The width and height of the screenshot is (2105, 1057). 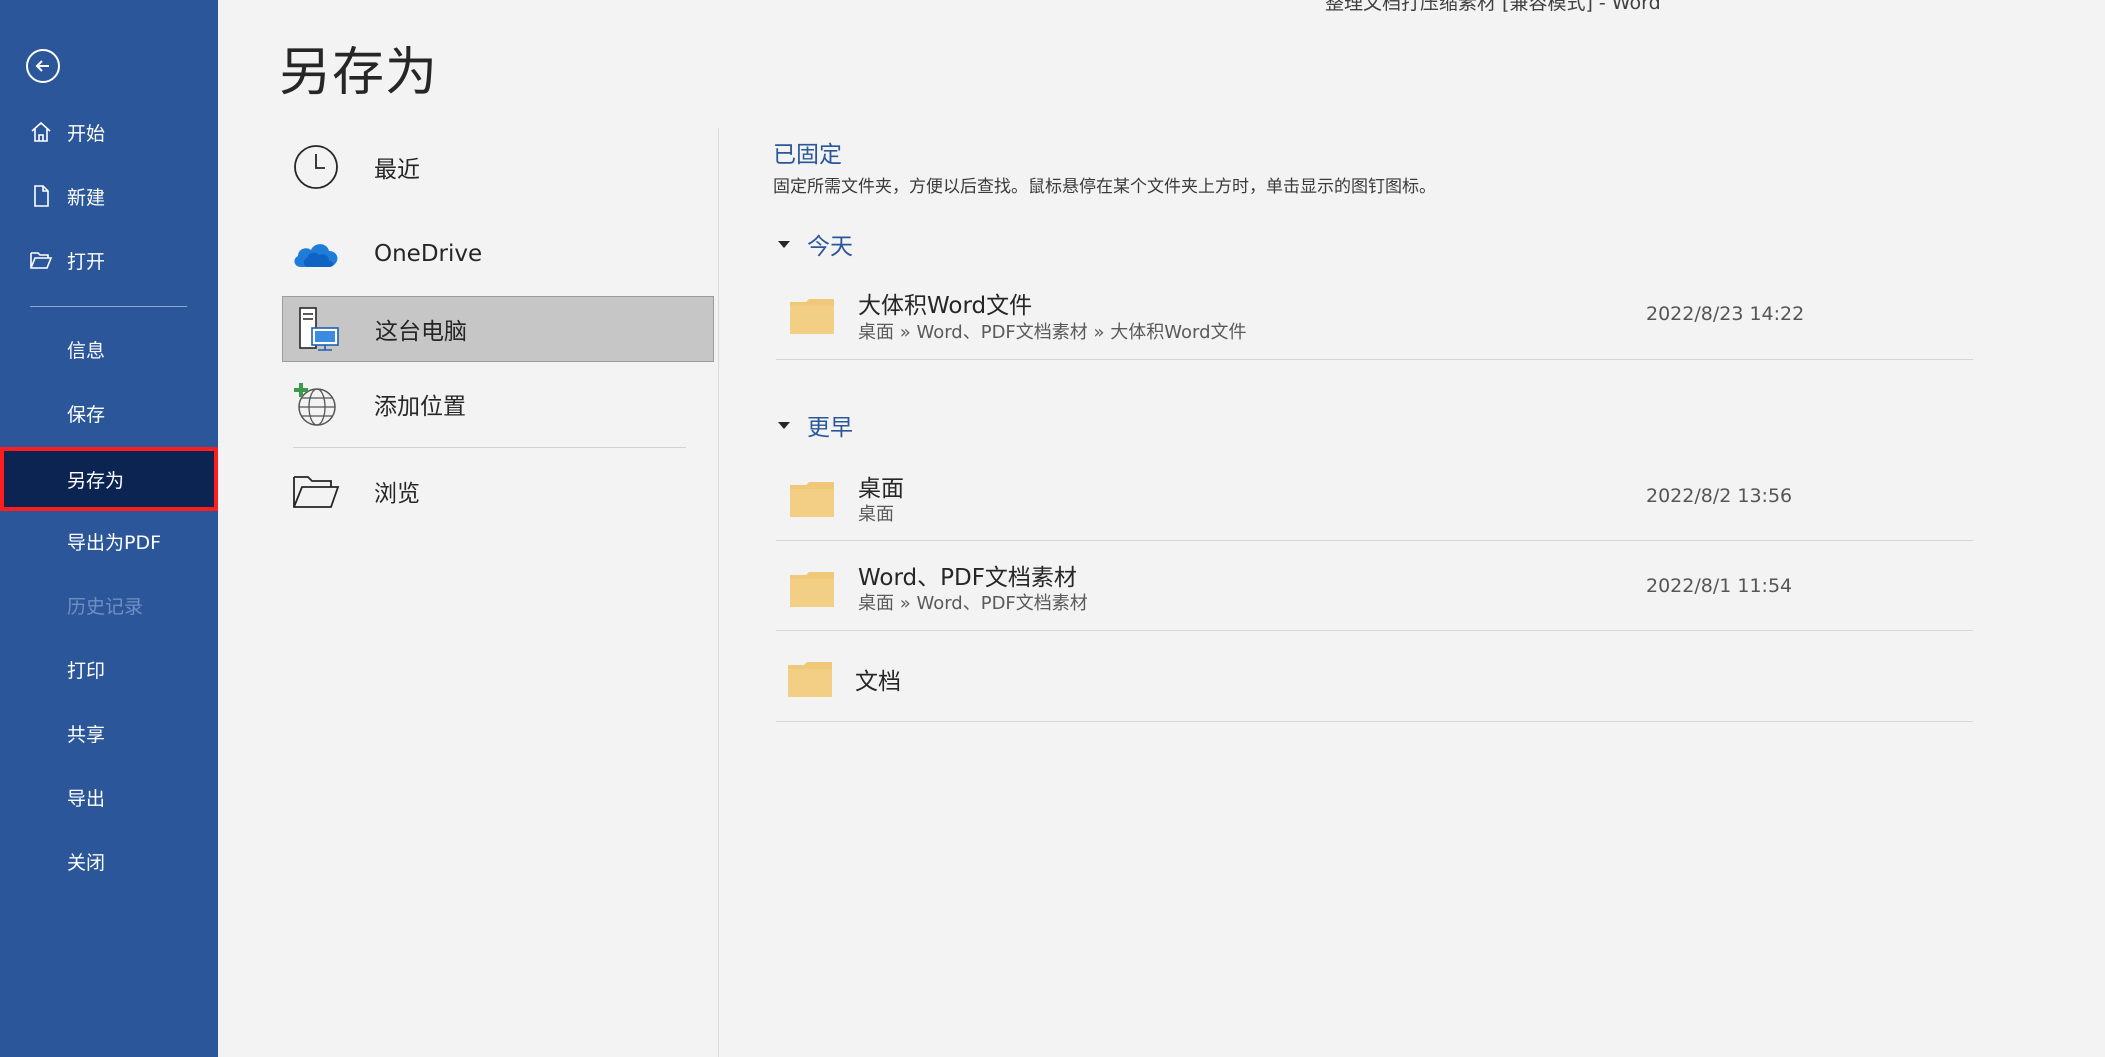 I want to click on nav-item-label: 关闭, so click(x=86, y=862).